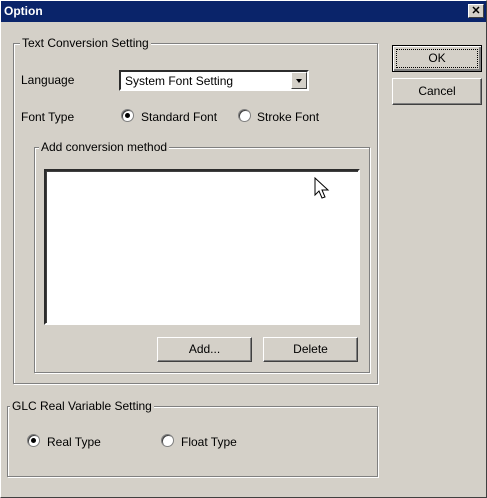  What do you see at coordinates (85, 43) in the screenshot?
I see `text-conversion-group-label: Text Conversion Setting` at bounding box center [85, 43].